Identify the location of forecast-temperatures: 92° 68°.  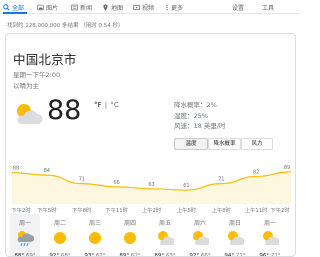
(60, 255).